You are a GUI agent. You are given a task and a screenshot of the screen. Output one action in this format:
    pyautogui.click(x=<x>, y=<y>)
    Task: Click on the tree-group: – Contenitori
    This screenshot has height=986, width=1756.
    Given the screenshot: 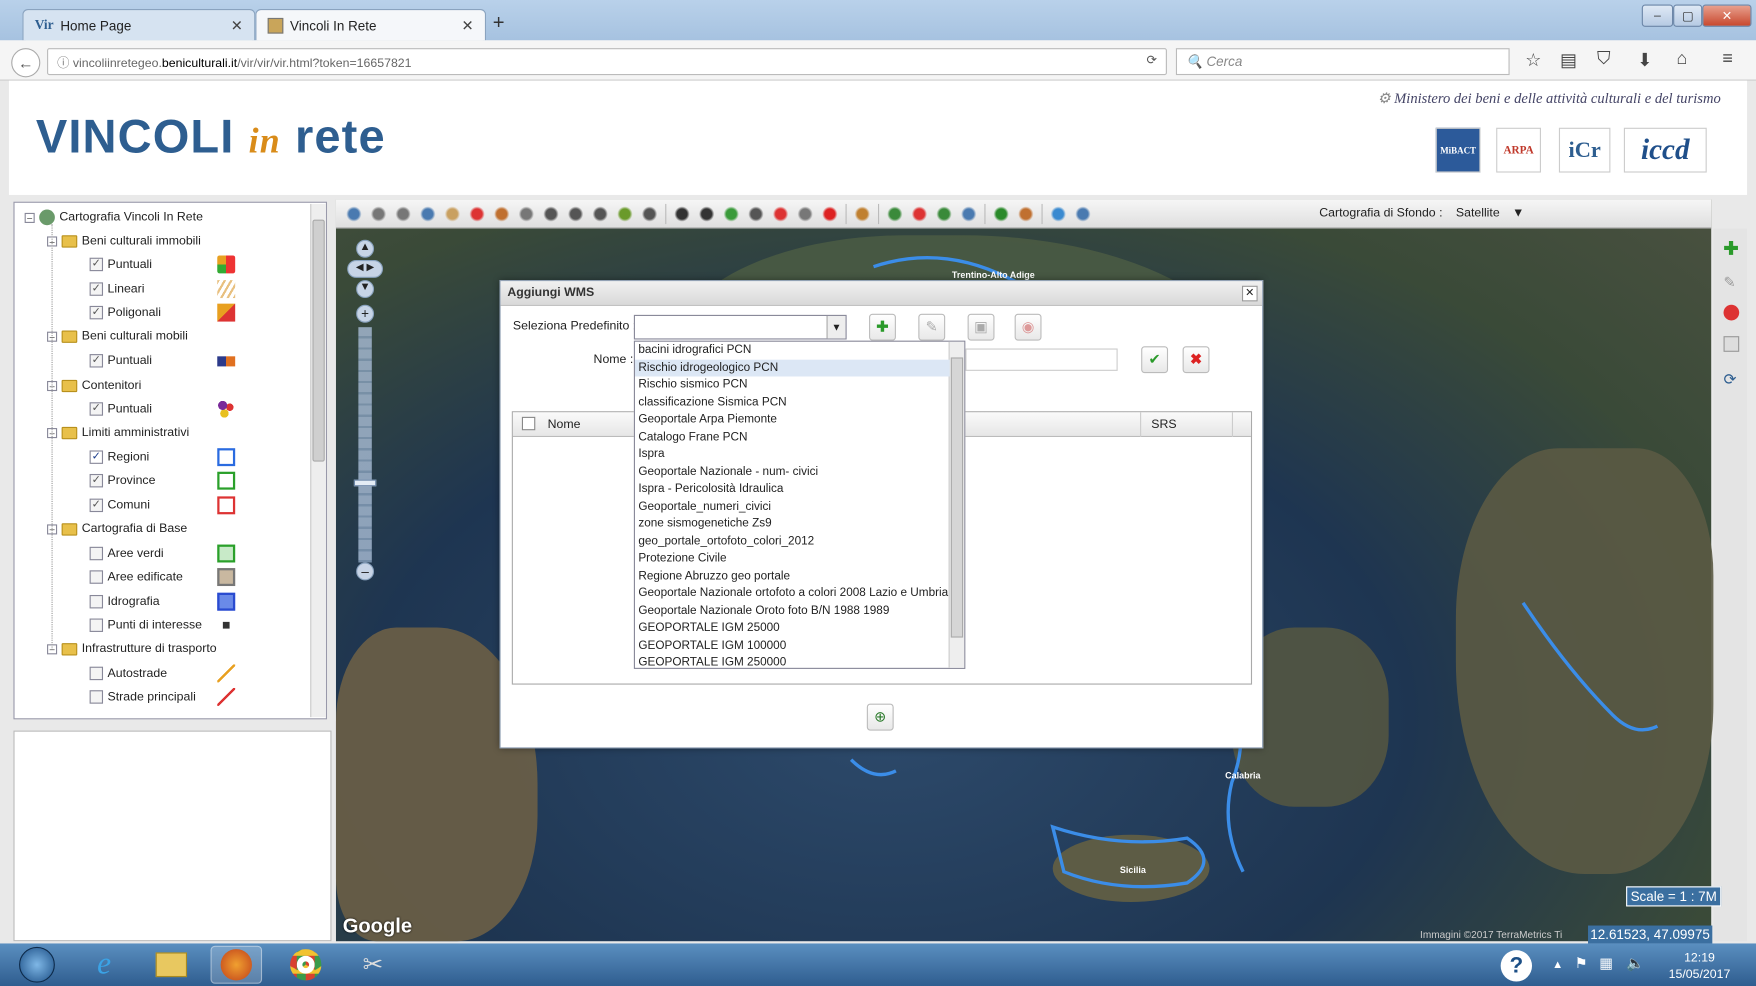 What is the action you would take?
    pyautogui.click(x=94, y=385)
    